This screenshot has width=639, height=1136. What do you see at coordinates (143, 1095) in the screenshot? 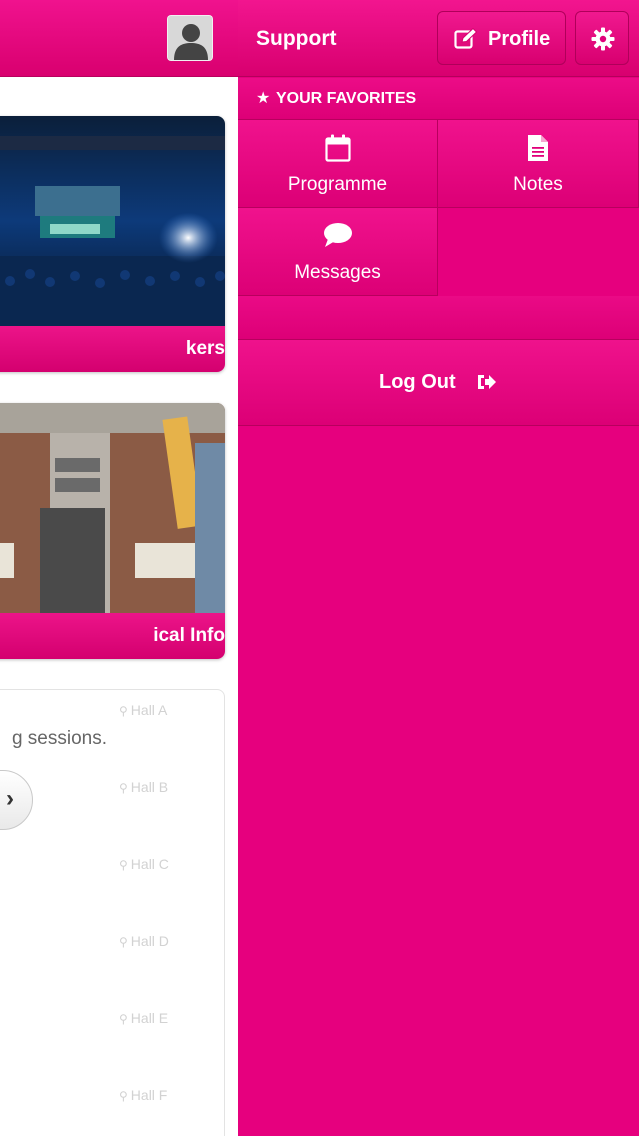
I see `hall-label: ⚲ Hall F` at bounding box center [143, 1095].